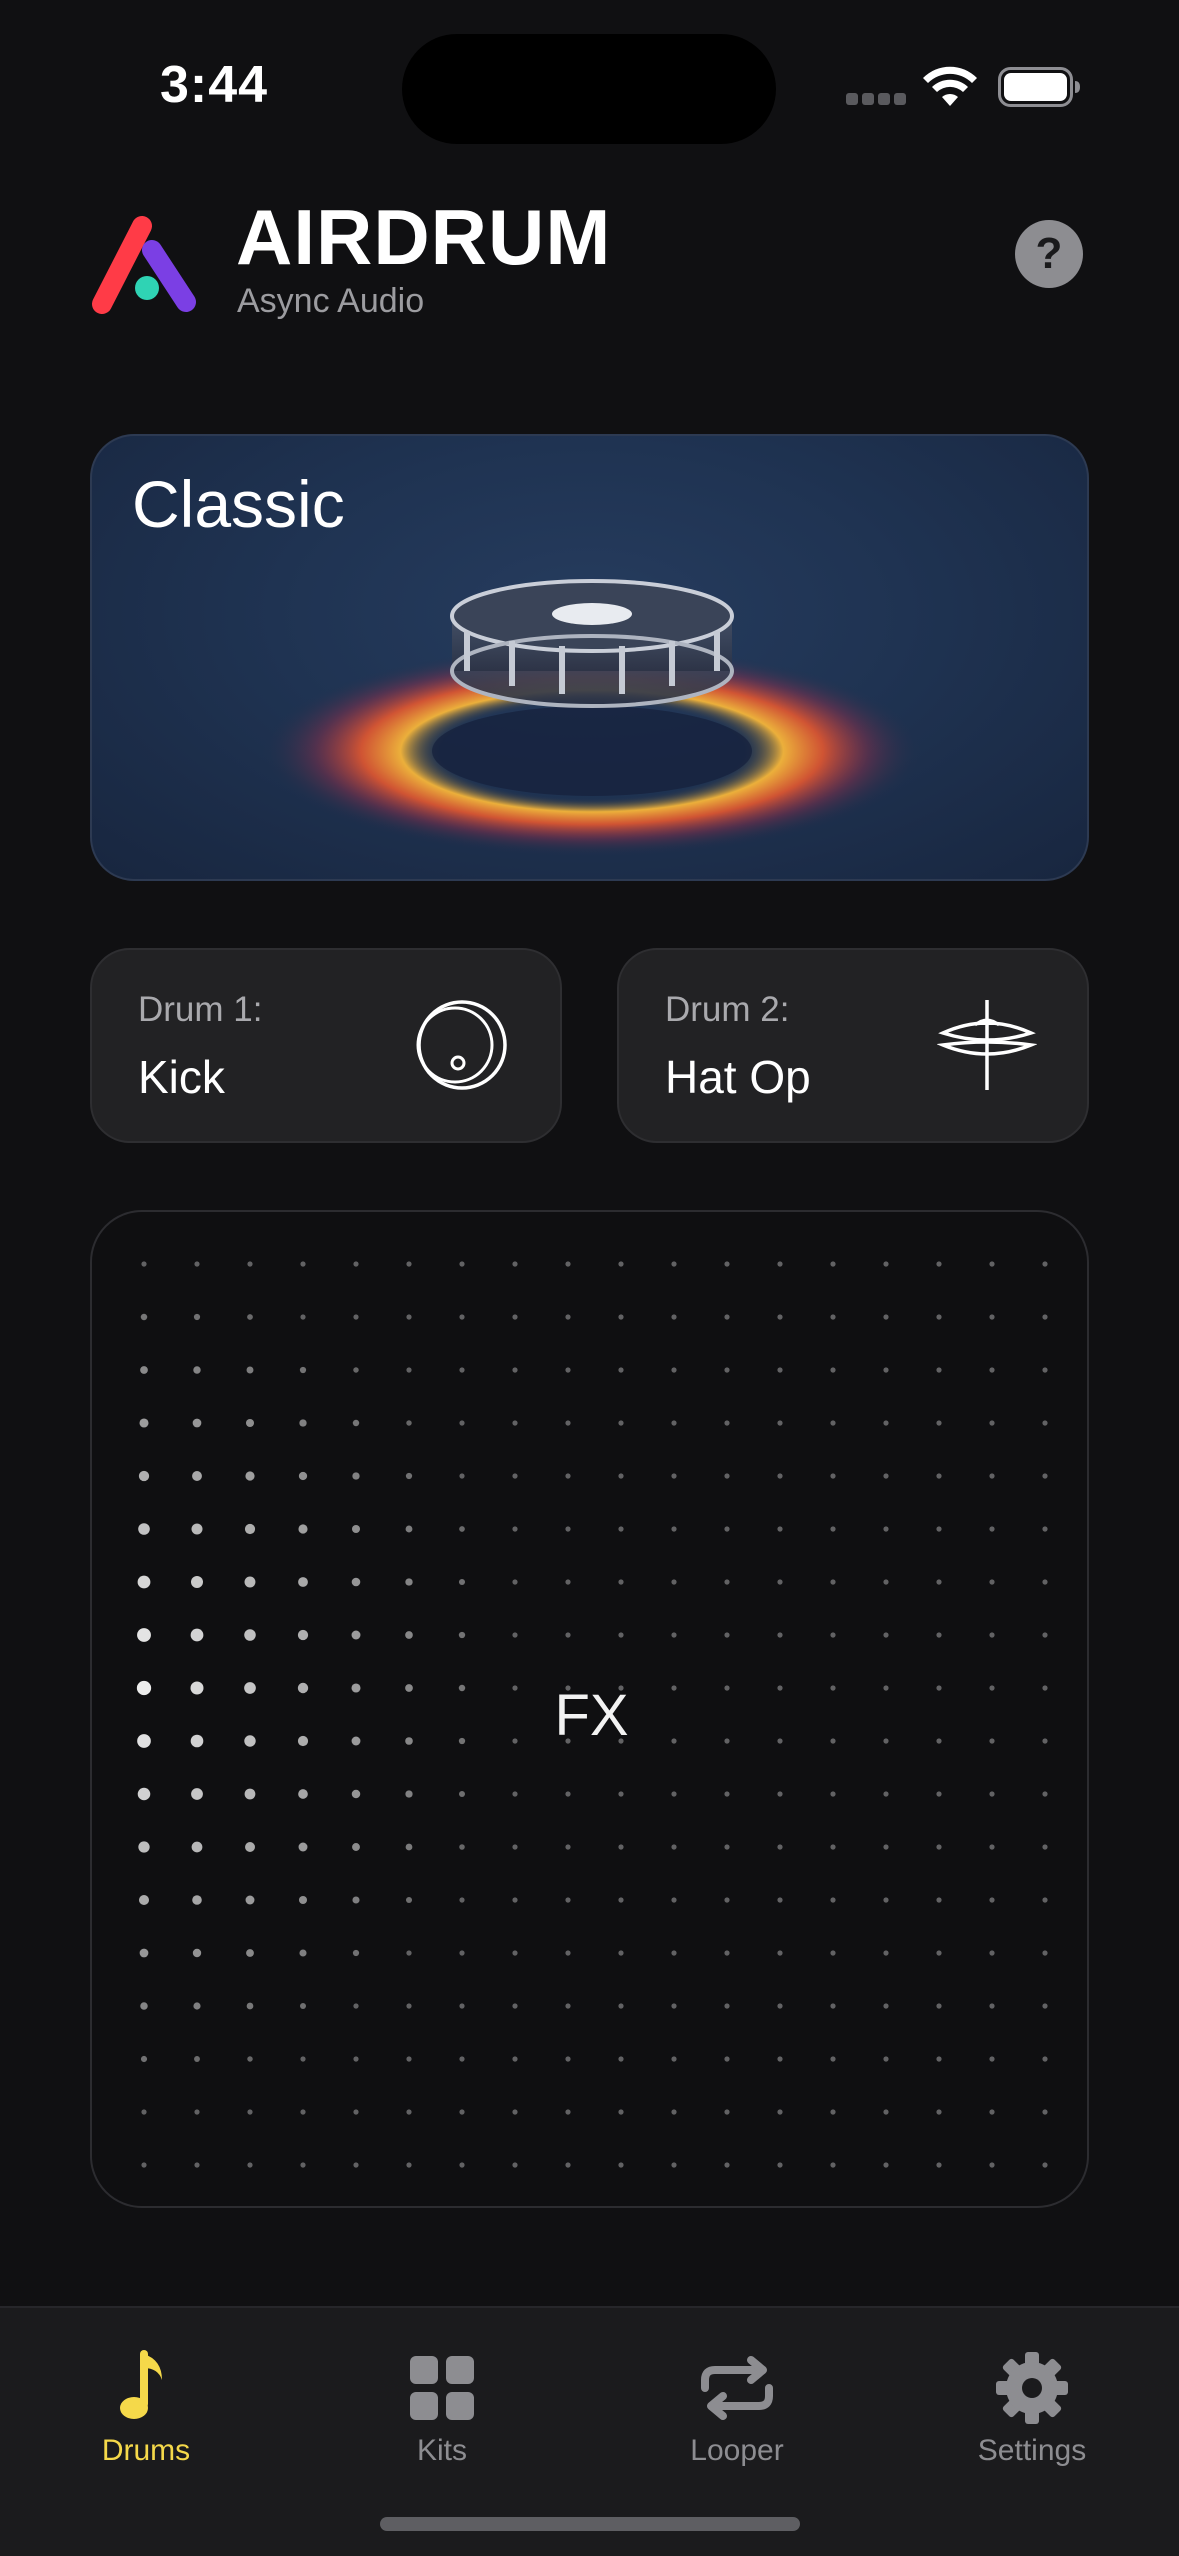 This screenshot has height=2556, width=1179. What do you see at coordinates (1049, 254) in the screenshot?
I see `help-button: ?` at bounding box center [1049, 254].